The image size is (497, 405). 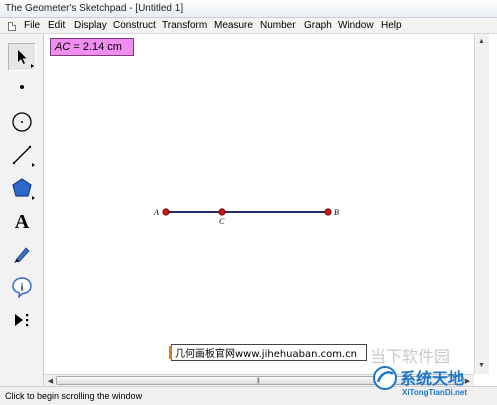 I want to click on point-c-label: C, so click(x=222, y=221).